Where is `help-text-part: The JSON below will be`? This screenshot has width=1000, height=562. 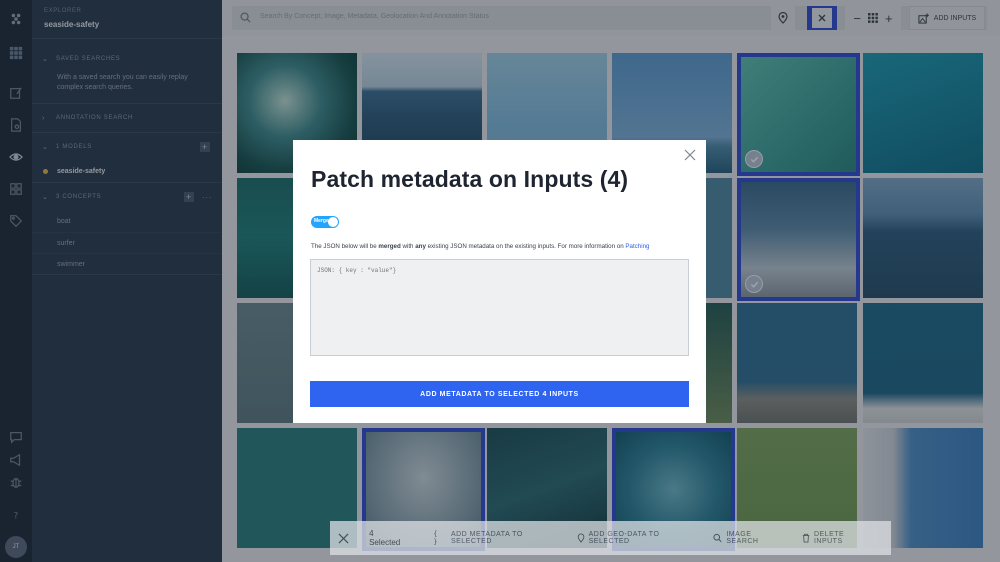
help-text-part: The JSON below will be is located at coordinates (345, 246).